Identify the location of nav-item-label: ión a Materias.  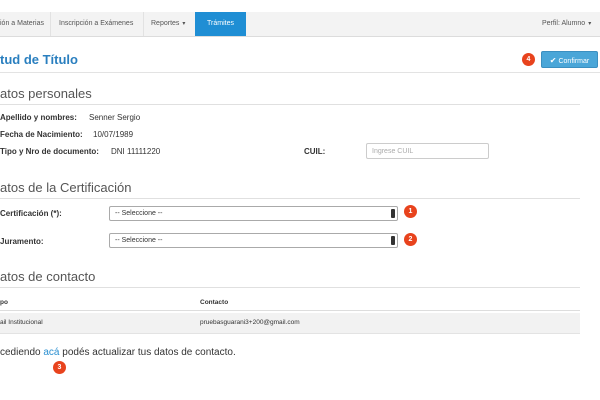
(22, 23).